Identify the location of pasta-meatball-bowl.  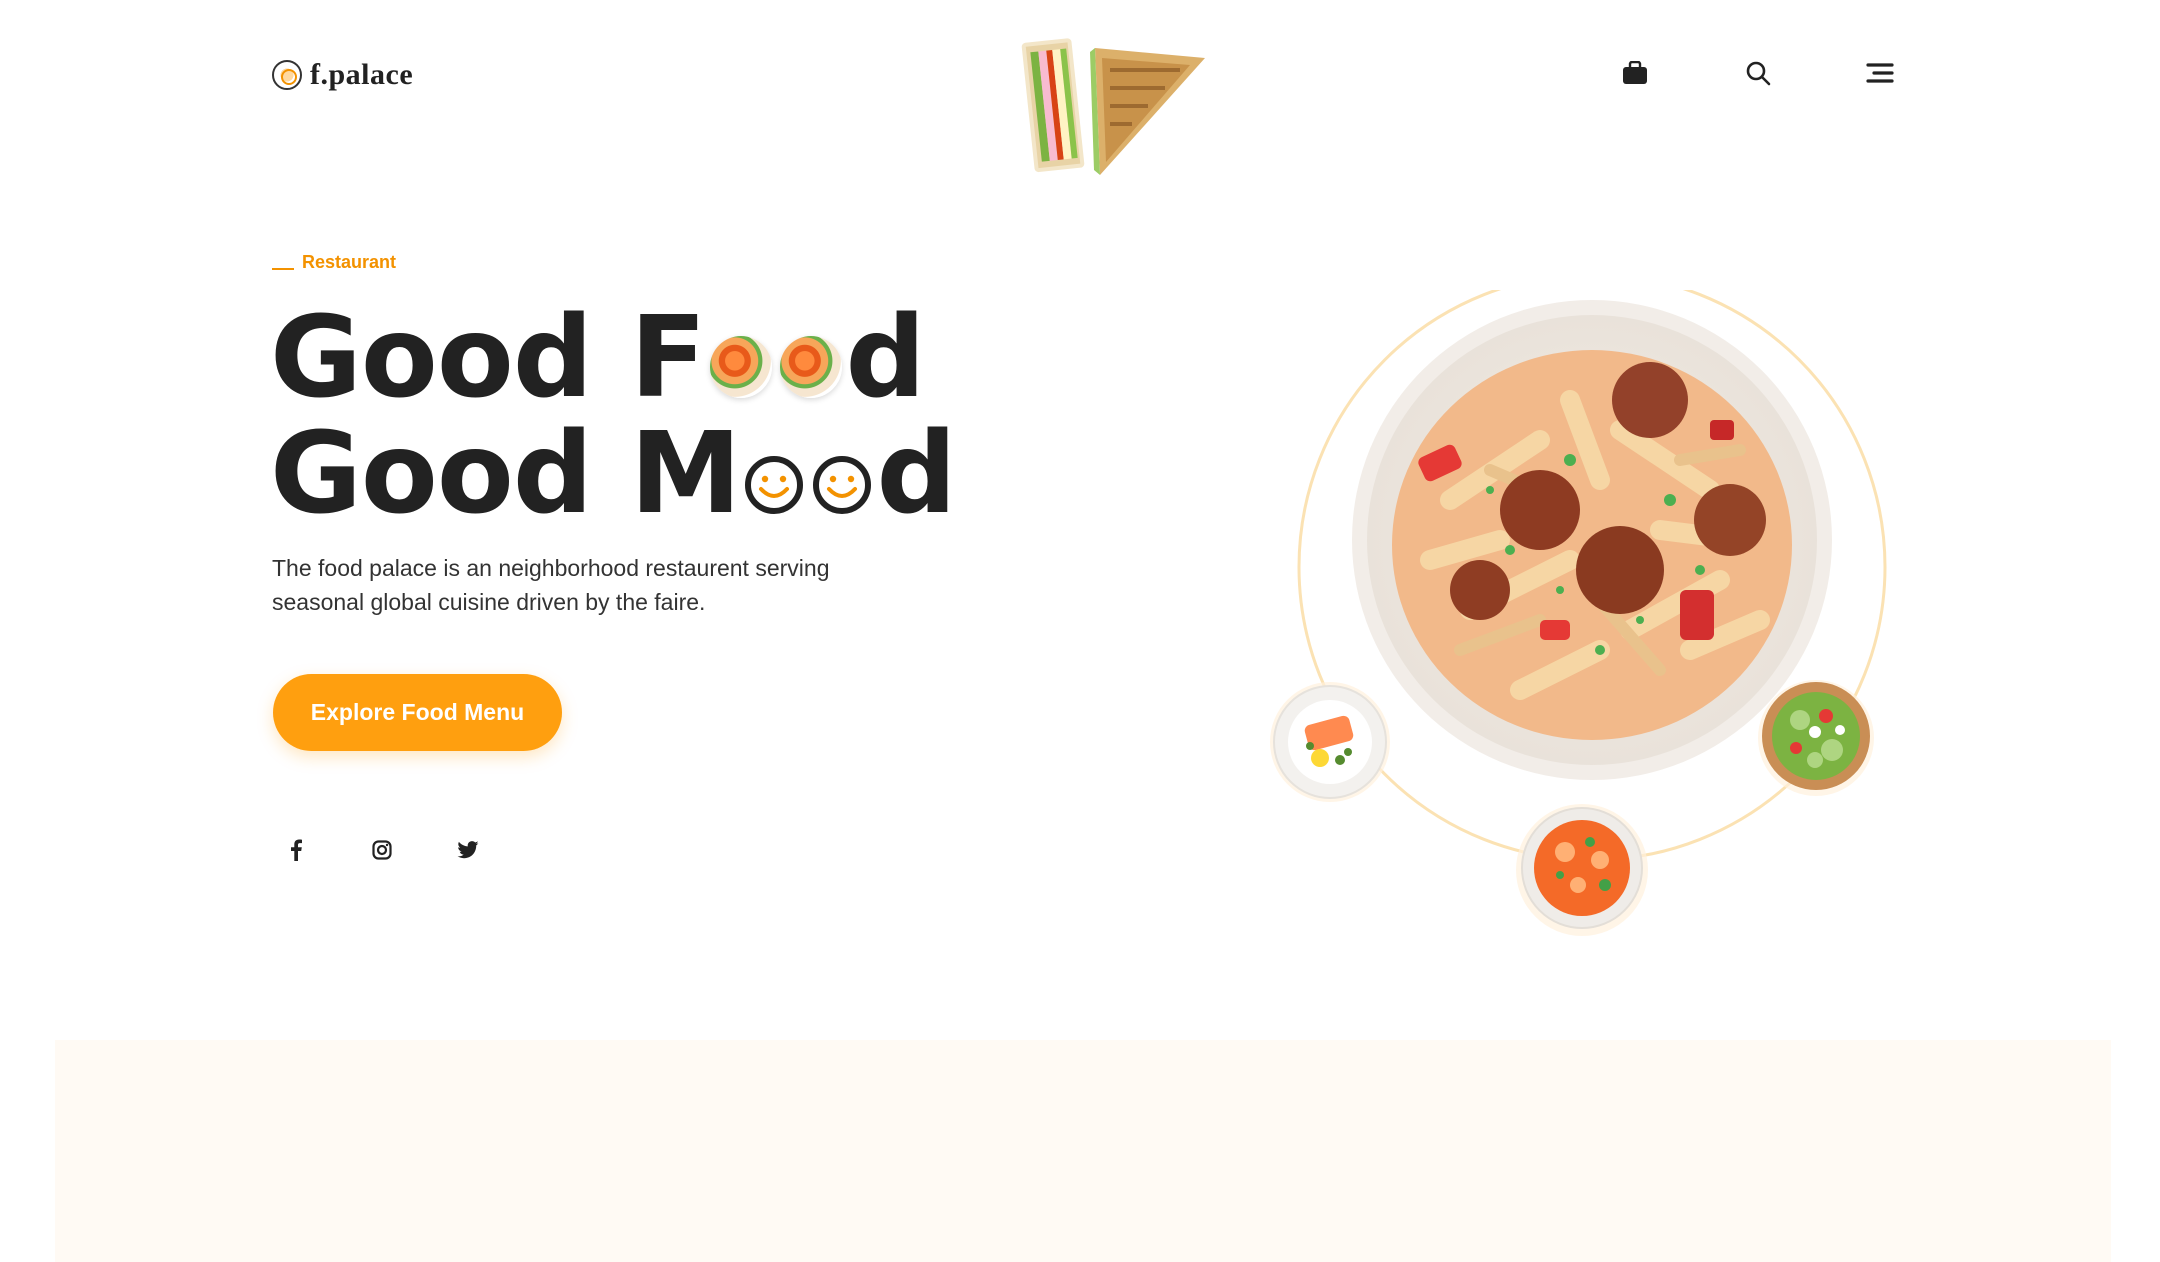
(1592, 540).